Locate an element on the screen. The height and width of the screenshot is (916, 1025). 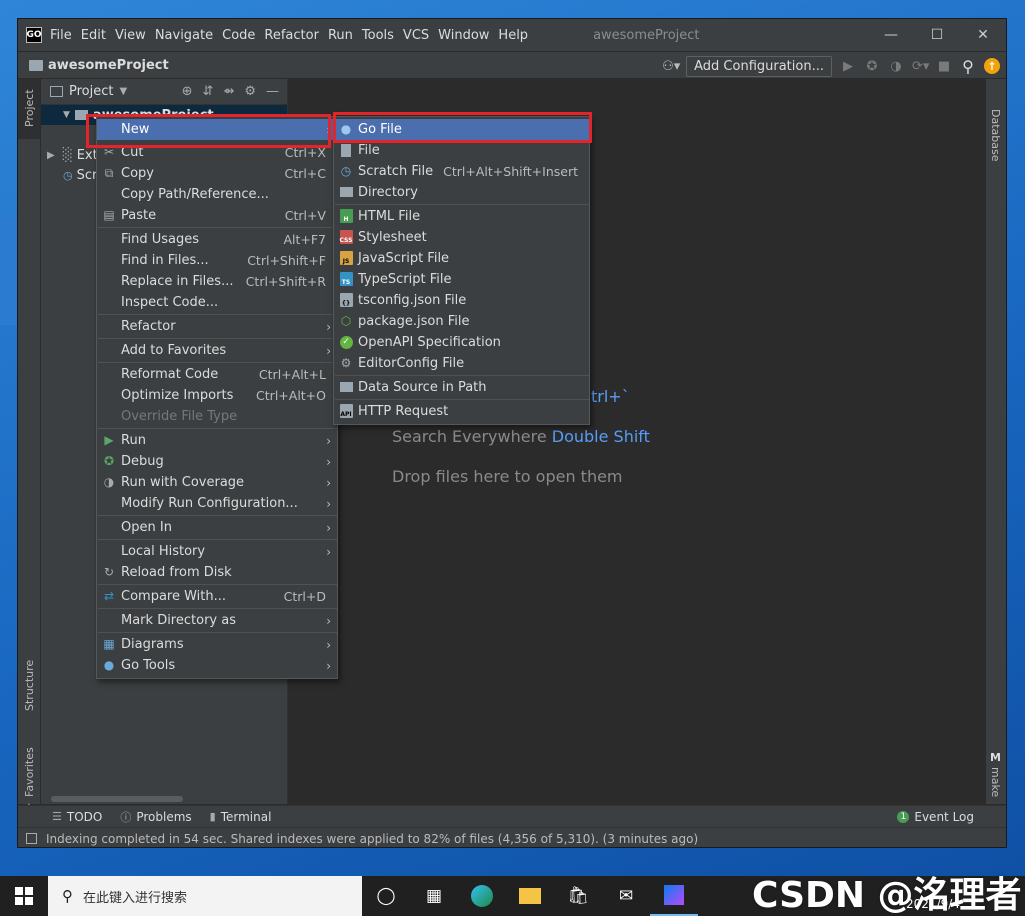
menu-refactor: Refactor is located at coordinates (291, 35).